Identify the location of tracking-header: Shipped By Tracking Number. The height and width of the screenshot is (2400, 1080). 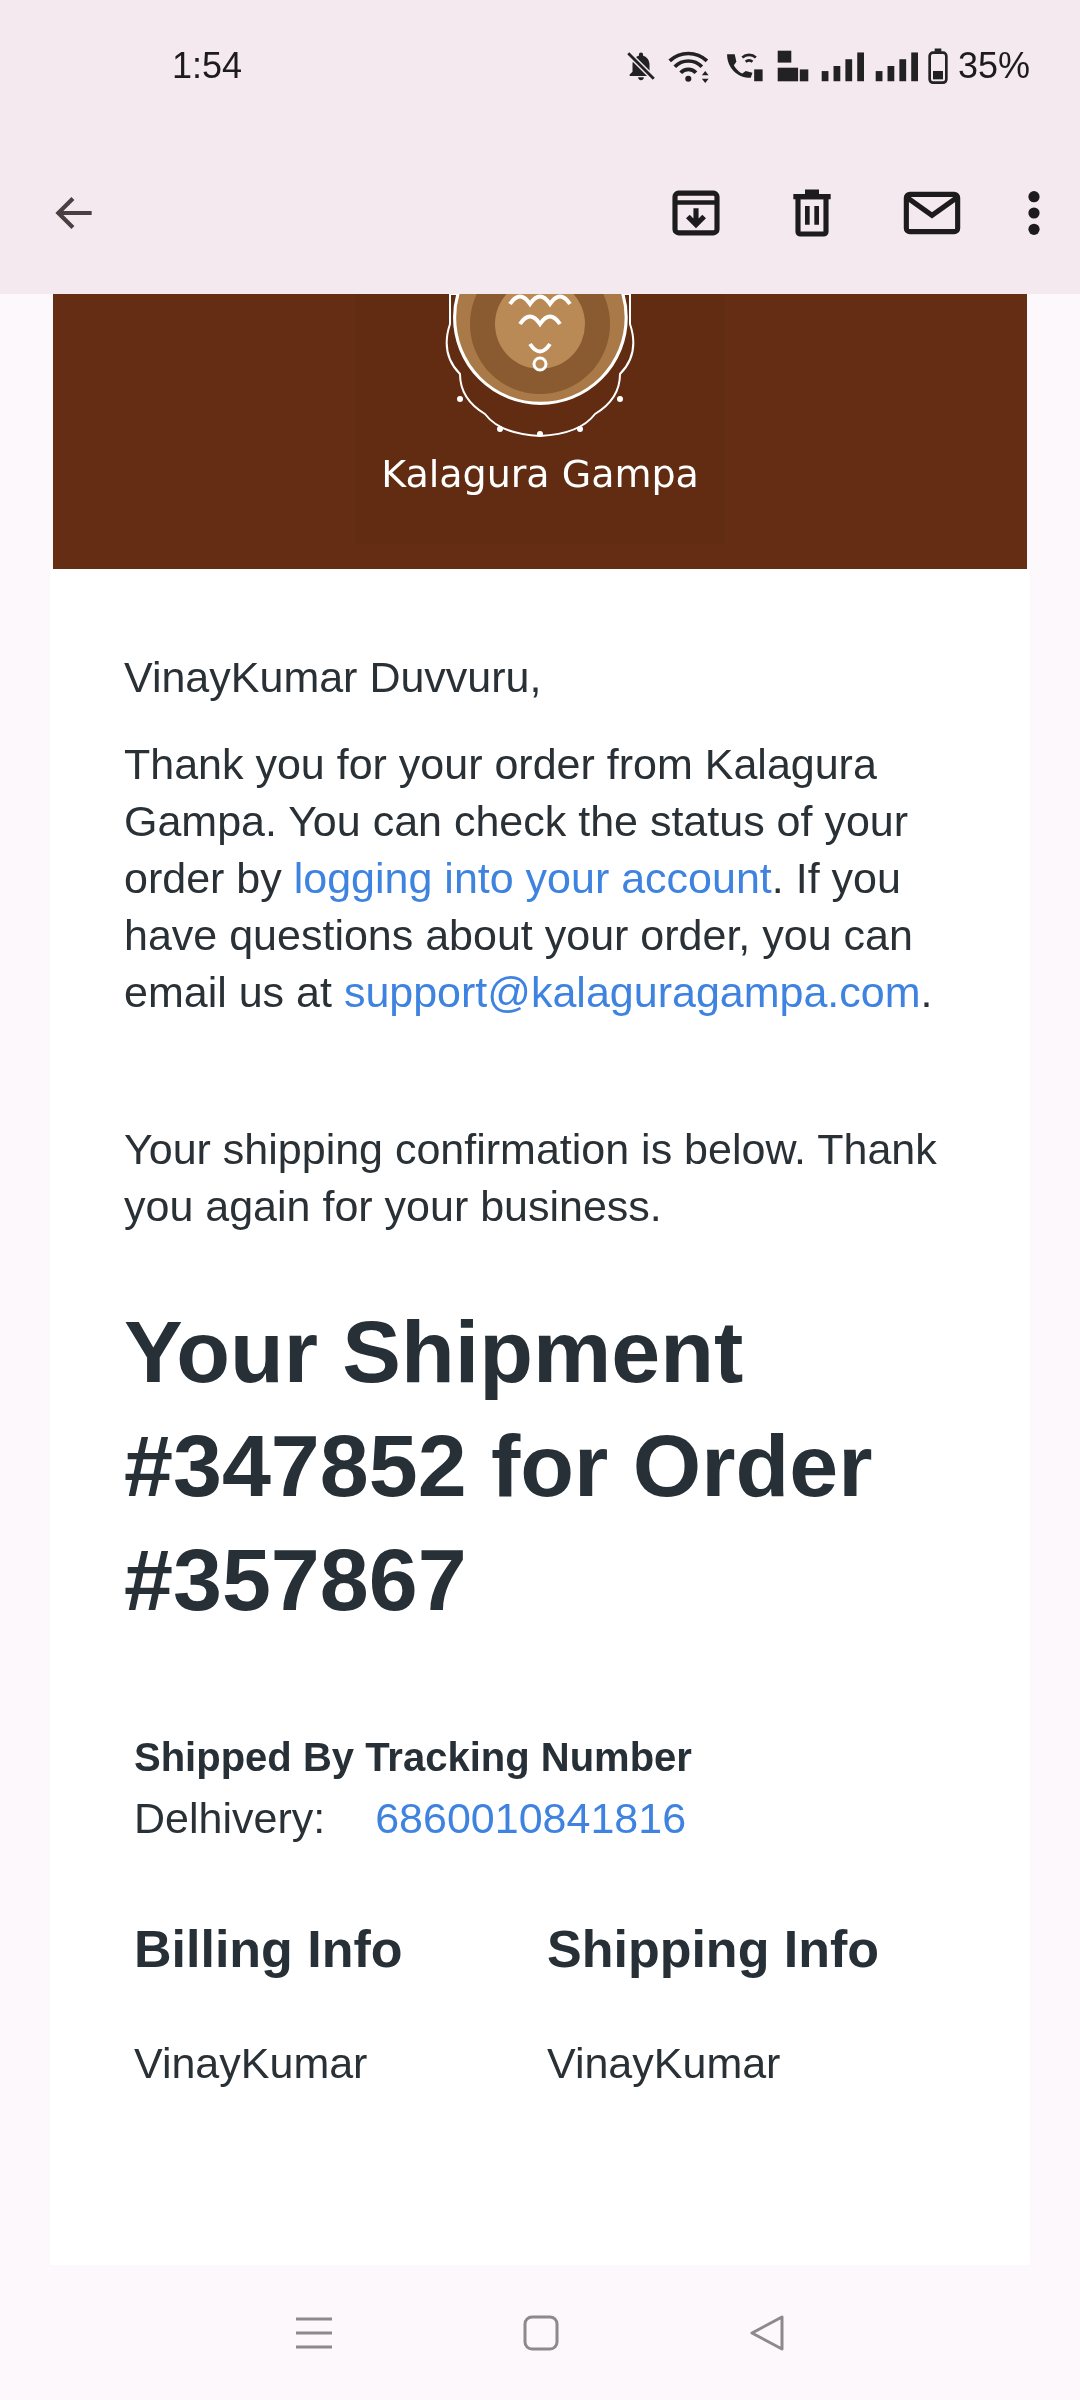
(413, 1757).